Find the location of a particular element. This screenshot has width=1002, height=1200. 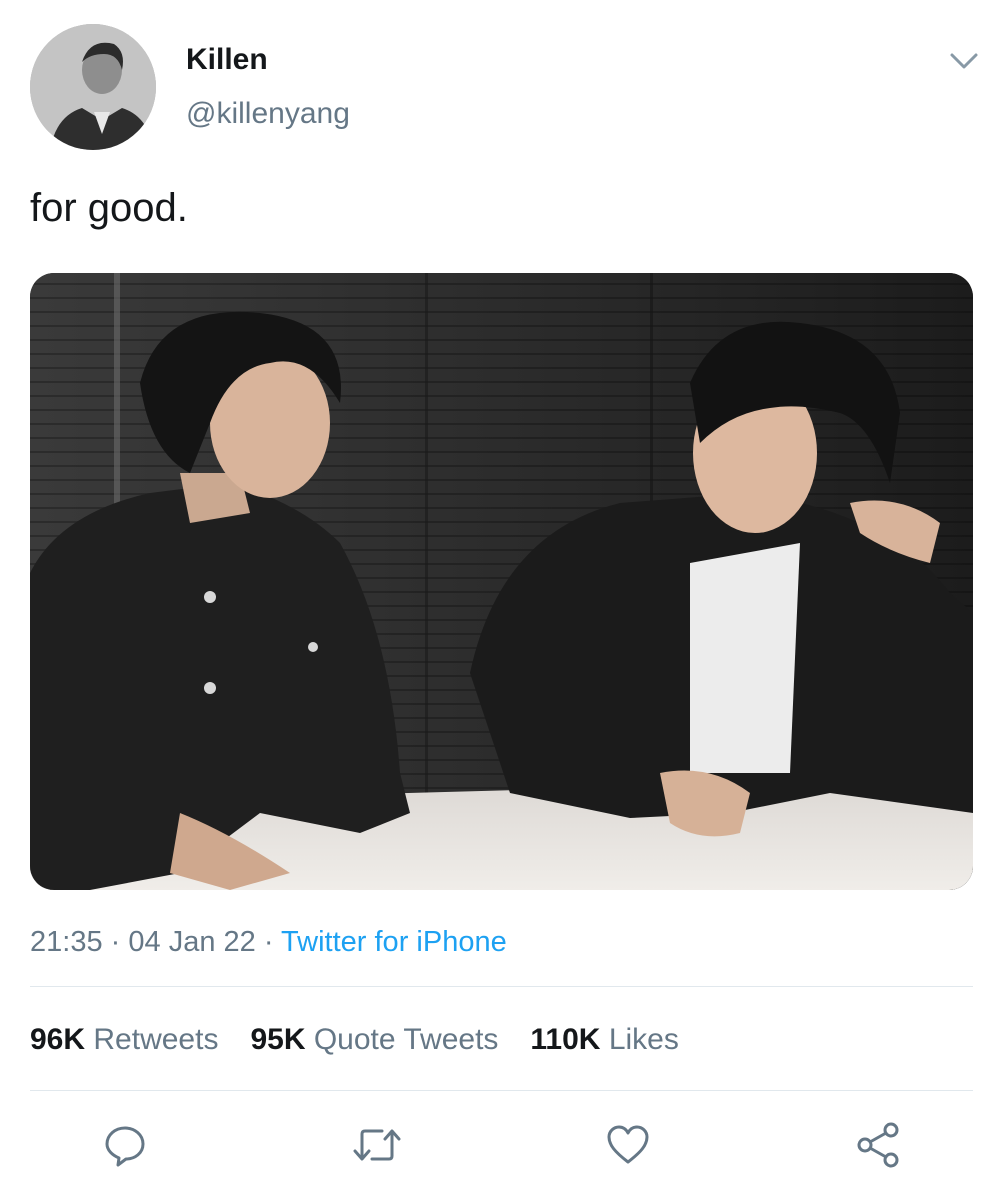

quote-tweets-stat: 95K Quote Tweets is located at coordinates (374, 1040).